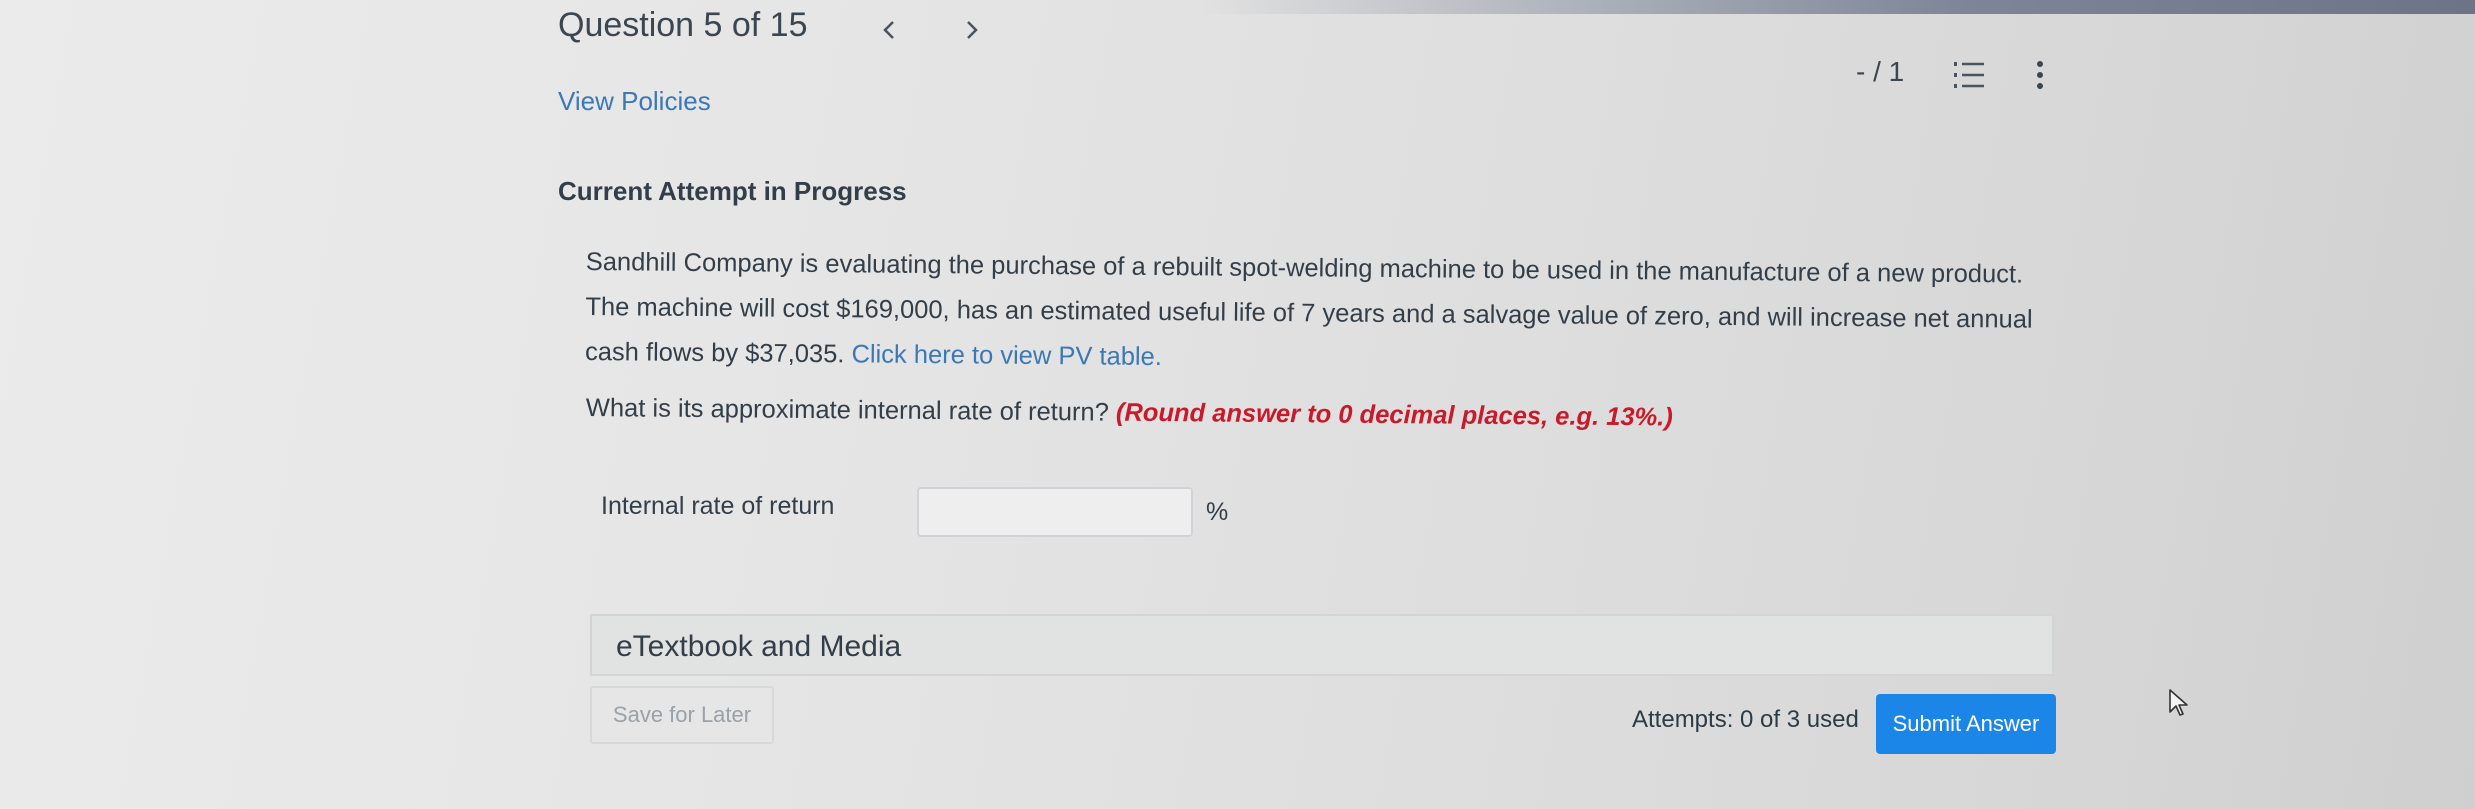 This screenshot has width=2475, height=809. Describe the element at coordinates (1880, 71) in the screenshot. I see `score-display: - / 1` at that location.